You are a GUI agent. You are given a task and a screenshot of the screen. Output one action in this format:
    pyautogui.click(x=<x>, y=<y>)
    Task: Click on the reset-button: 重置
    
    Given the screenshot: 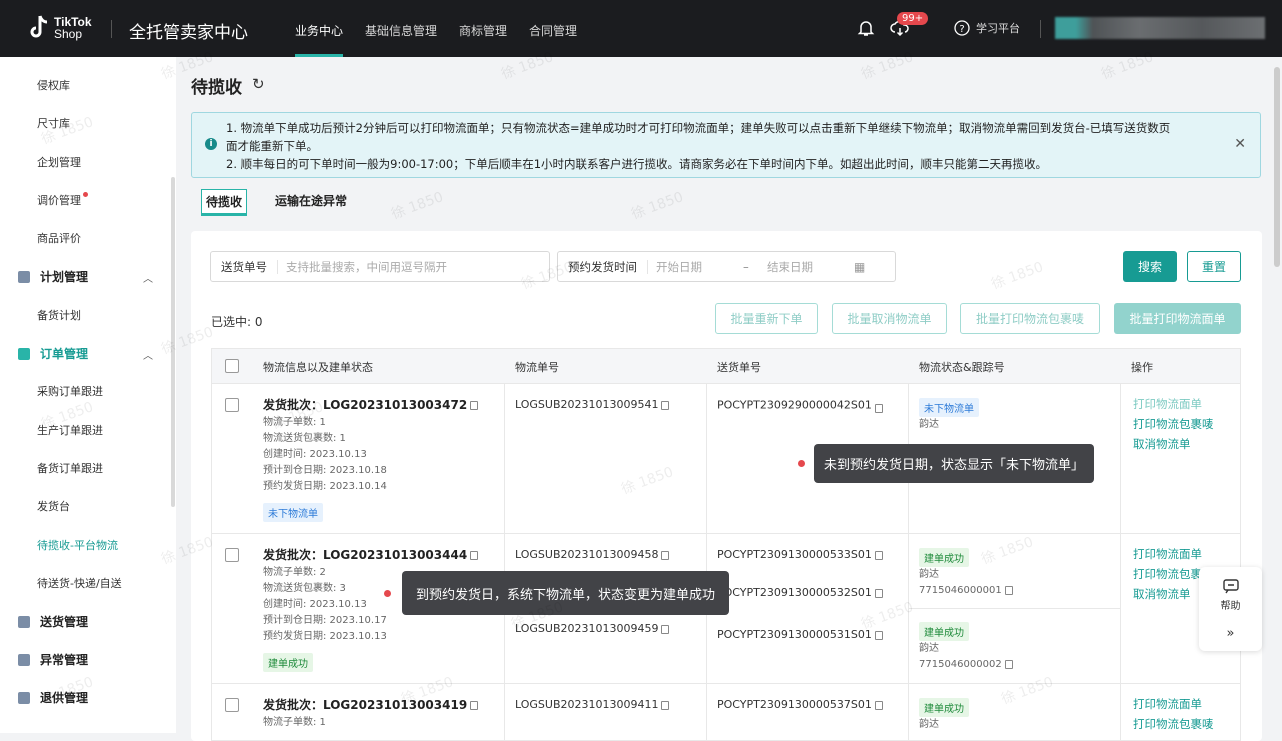 What is the action you would take?
    pyautogui.click(x=1214, y=266)
    